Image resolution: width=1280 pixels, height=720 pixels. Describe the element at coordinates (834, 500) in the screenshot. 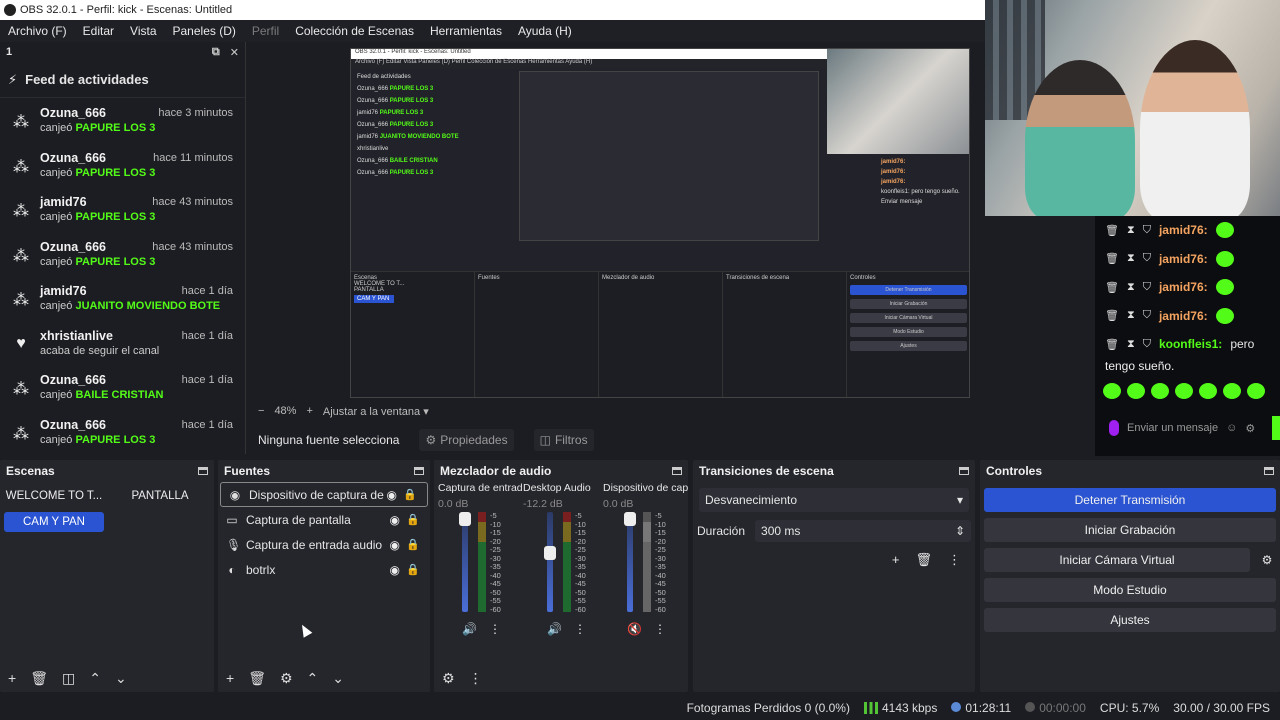

I see `transition-select: Desvanecimiento ▾` at that location.